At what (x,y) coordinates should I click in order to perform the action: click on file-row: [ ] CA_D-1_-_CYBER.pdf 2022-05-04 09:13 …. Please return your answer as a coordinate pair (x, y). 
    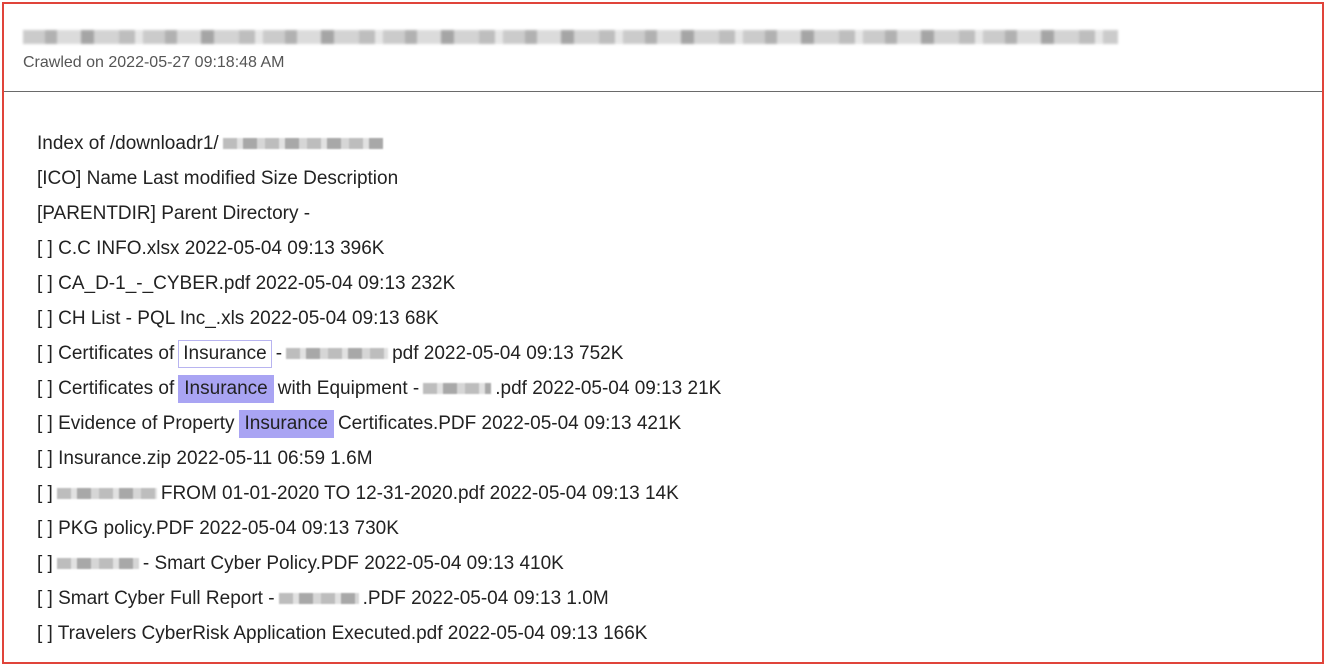
    Looking at the image, I should click on (679, 283).